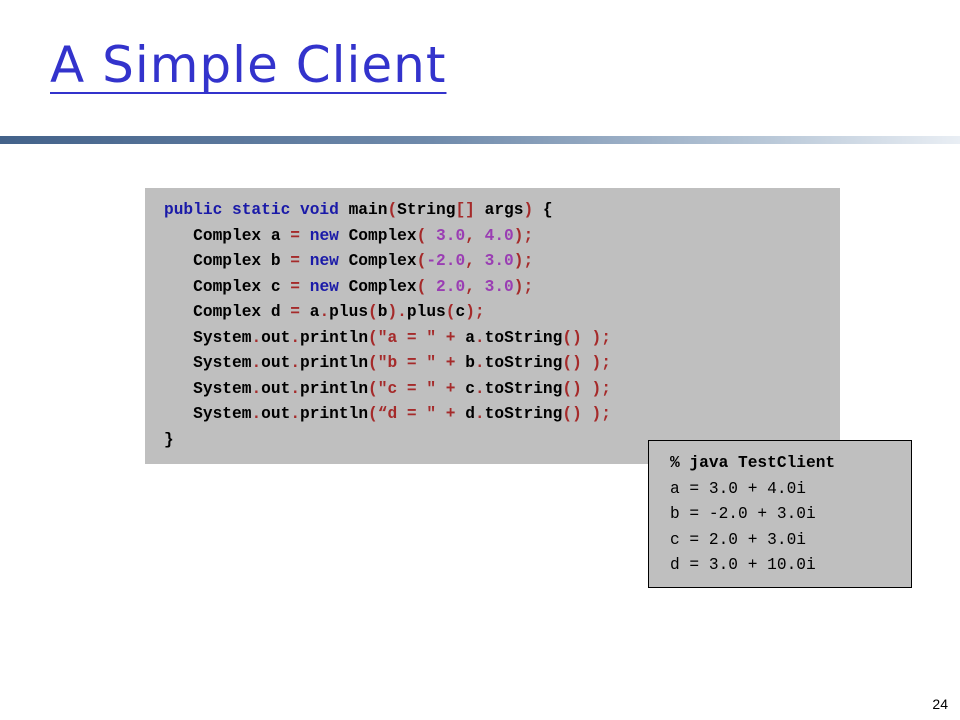 This screenshot has width=960, height=720. What do you see at coordinates (470, 389) in the screenshot?
I see `code-token: c` at bounding box center [470, 389].